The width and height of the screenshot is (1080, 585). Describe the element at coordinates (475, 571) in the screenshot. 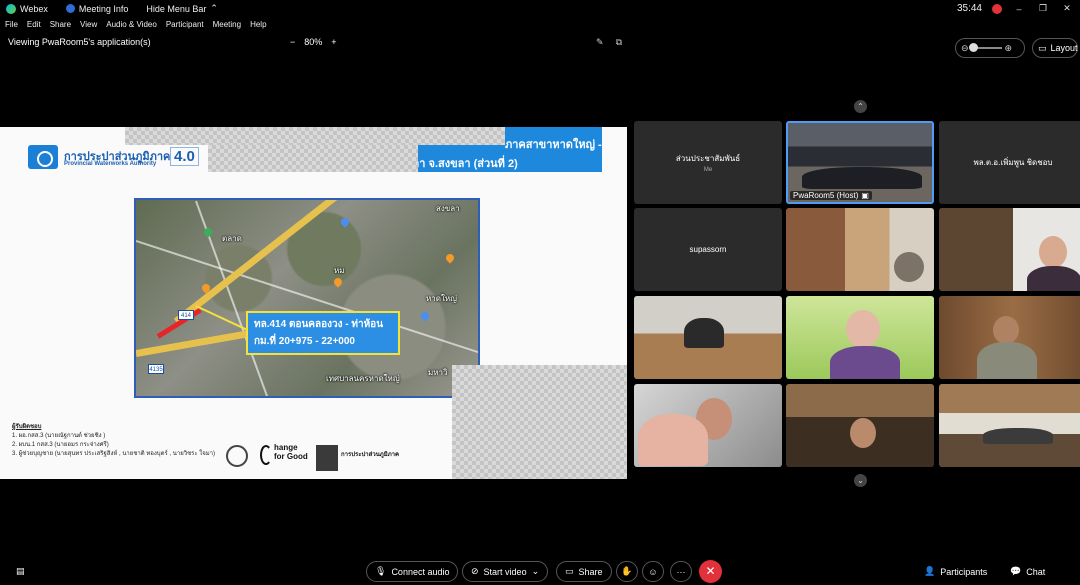

I see `video-off-icon: ⊘` at that location.